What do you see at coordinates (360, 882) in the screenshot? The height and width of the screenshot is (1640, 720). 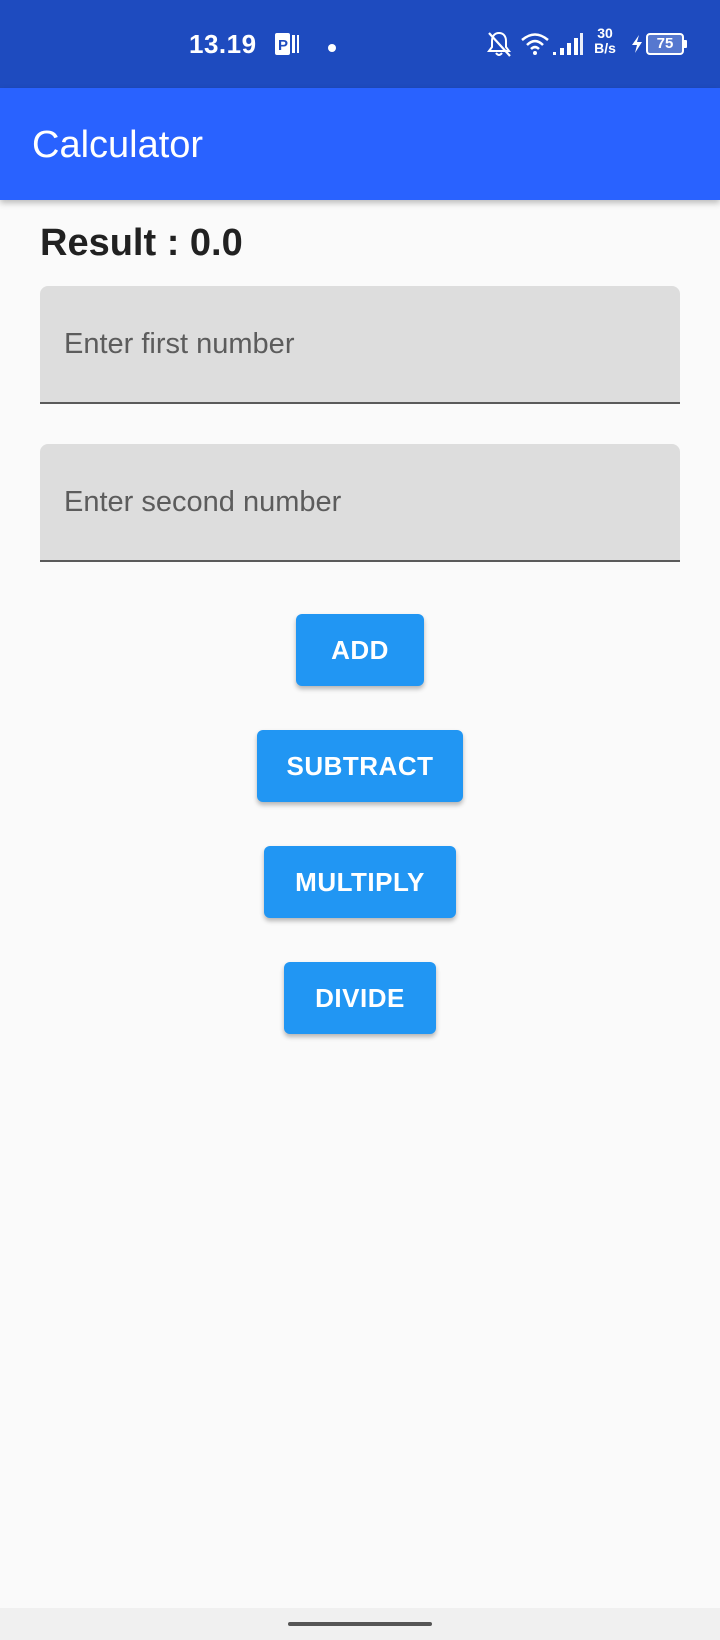 I see `multiply-button: MULTIPLY` at bounding box center [360, 882].